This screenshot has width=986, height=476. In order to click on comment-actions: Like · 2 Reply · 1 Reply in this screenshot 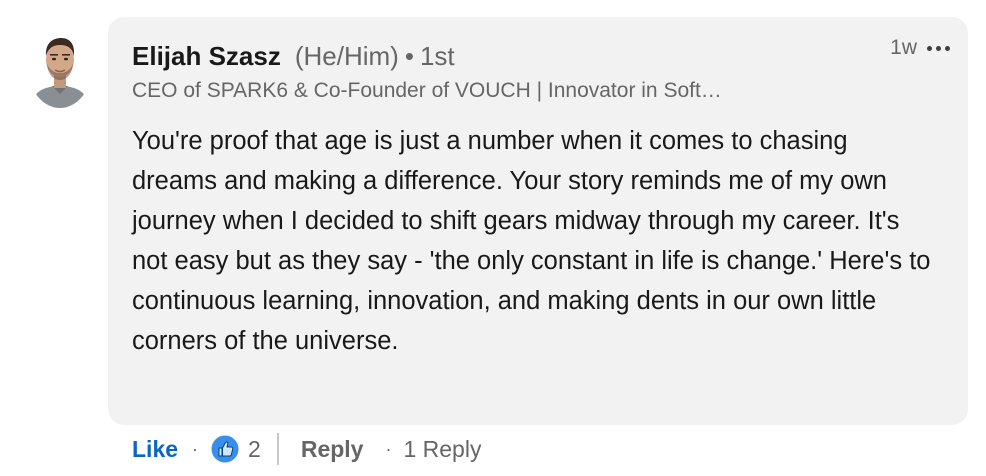, I will do `click(306, 449)`.